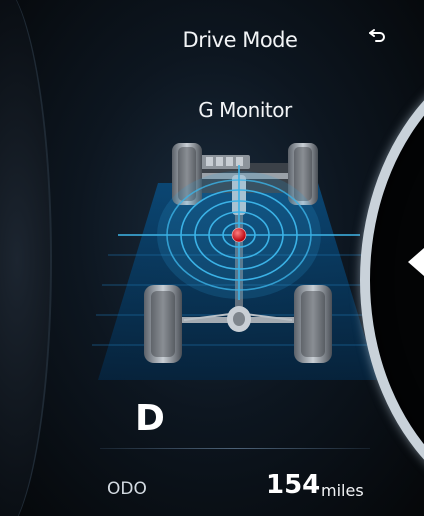  Describe the element at coordinates (245, 110) in the screenshot. I see `g-monitor-title: G Monitor` at that location.